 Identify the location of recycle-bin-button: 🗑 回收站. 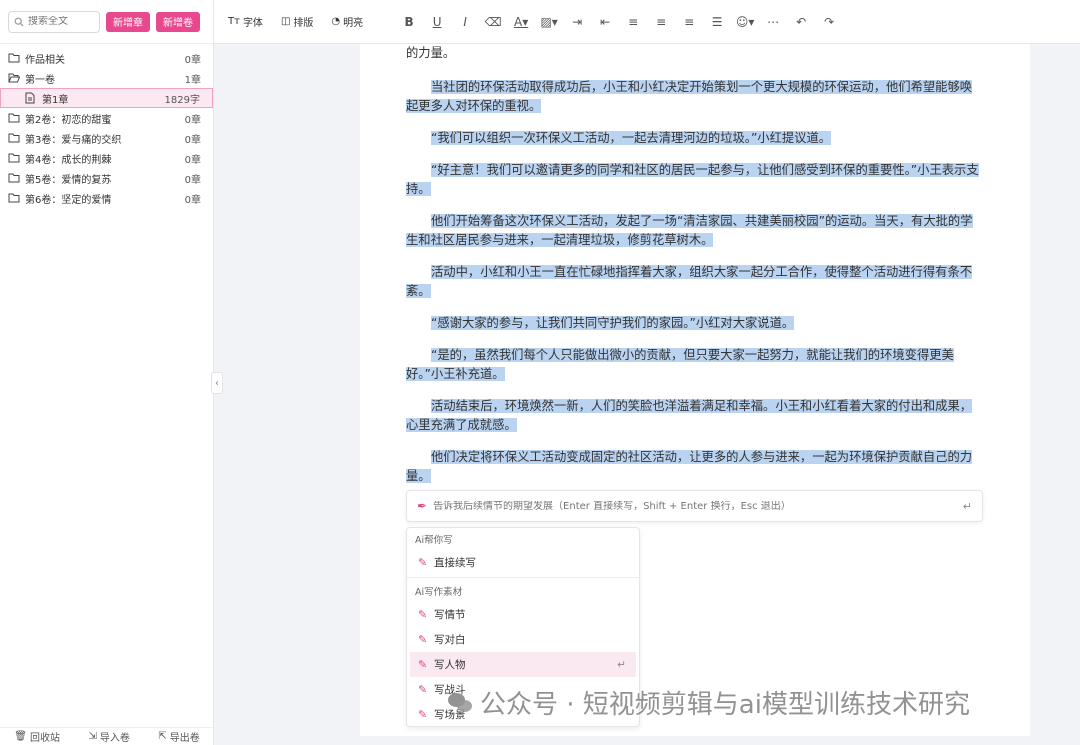
(37, 736).